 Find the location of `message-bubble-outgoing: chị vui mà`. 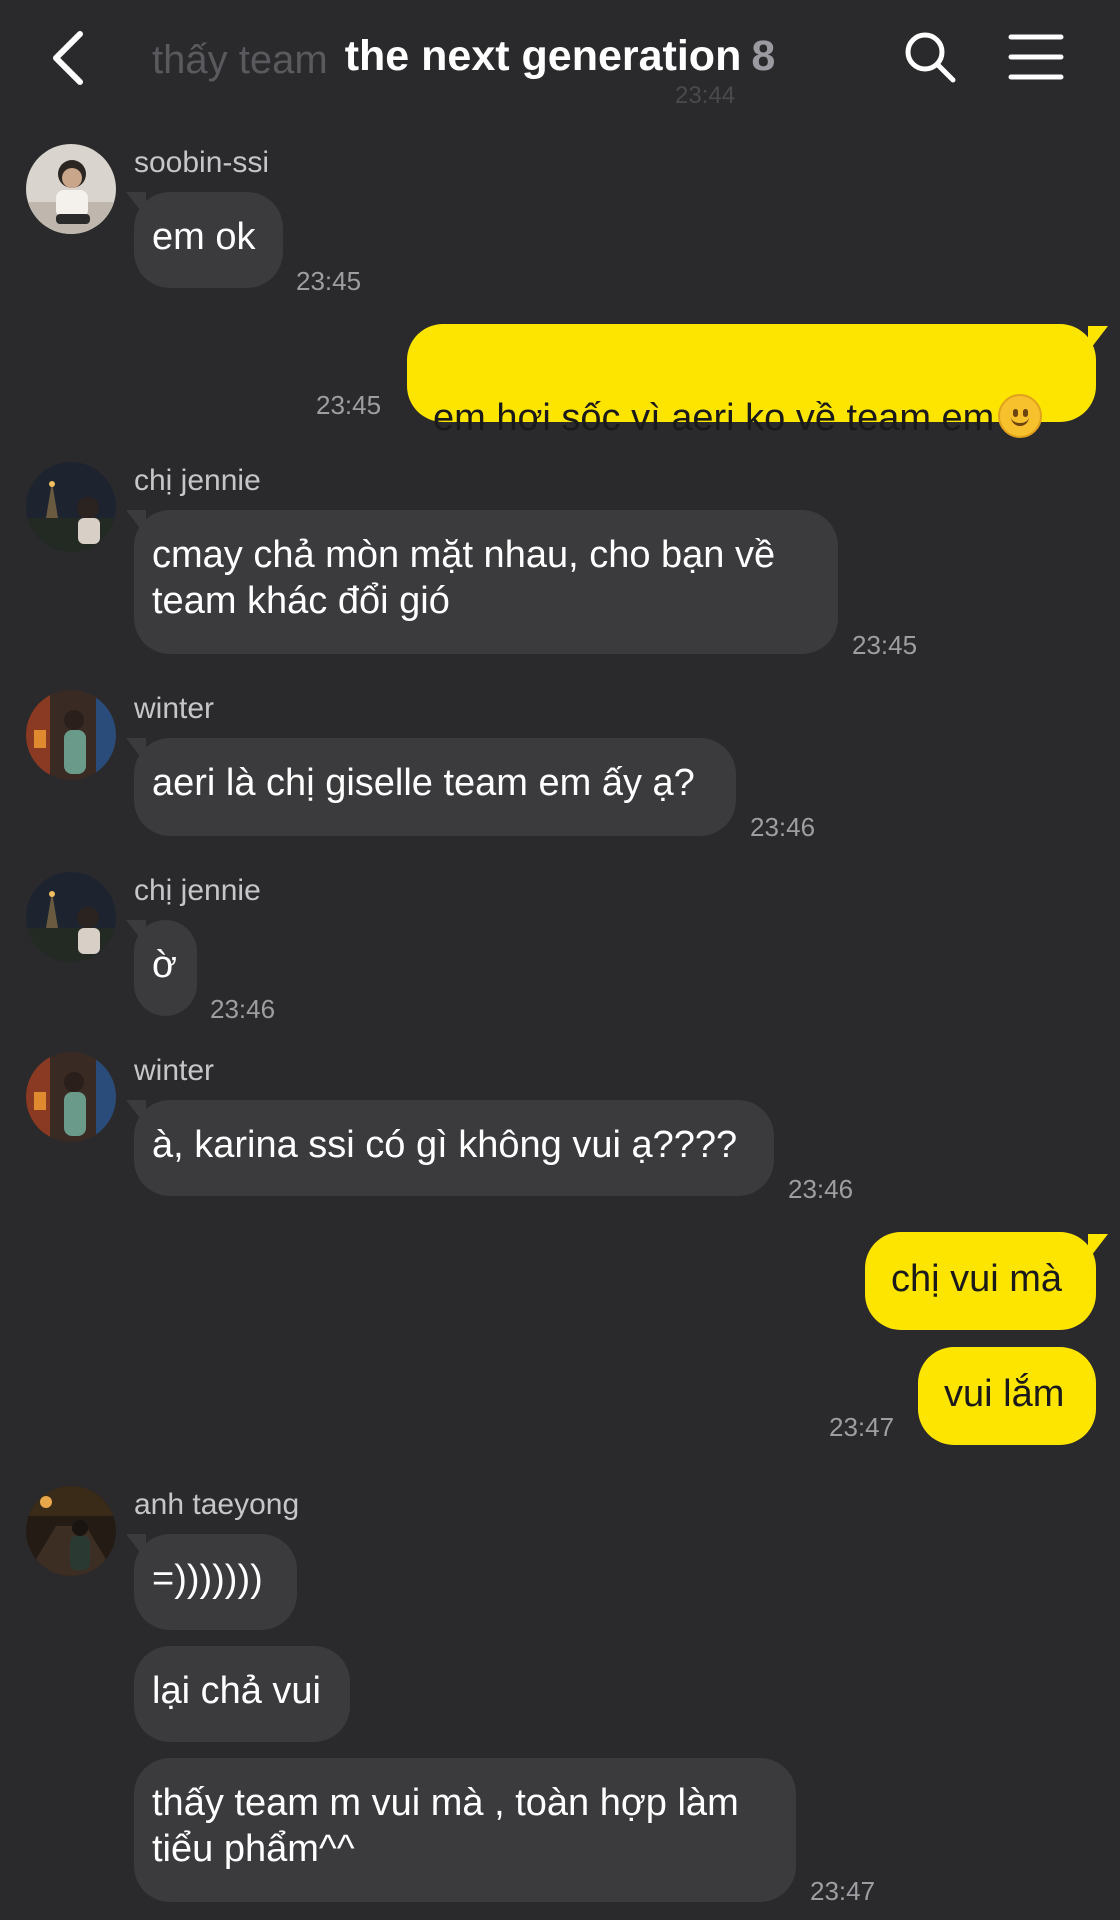

message-bubble-outgoing: chị vui mà is located at coordinates (980, 1281).